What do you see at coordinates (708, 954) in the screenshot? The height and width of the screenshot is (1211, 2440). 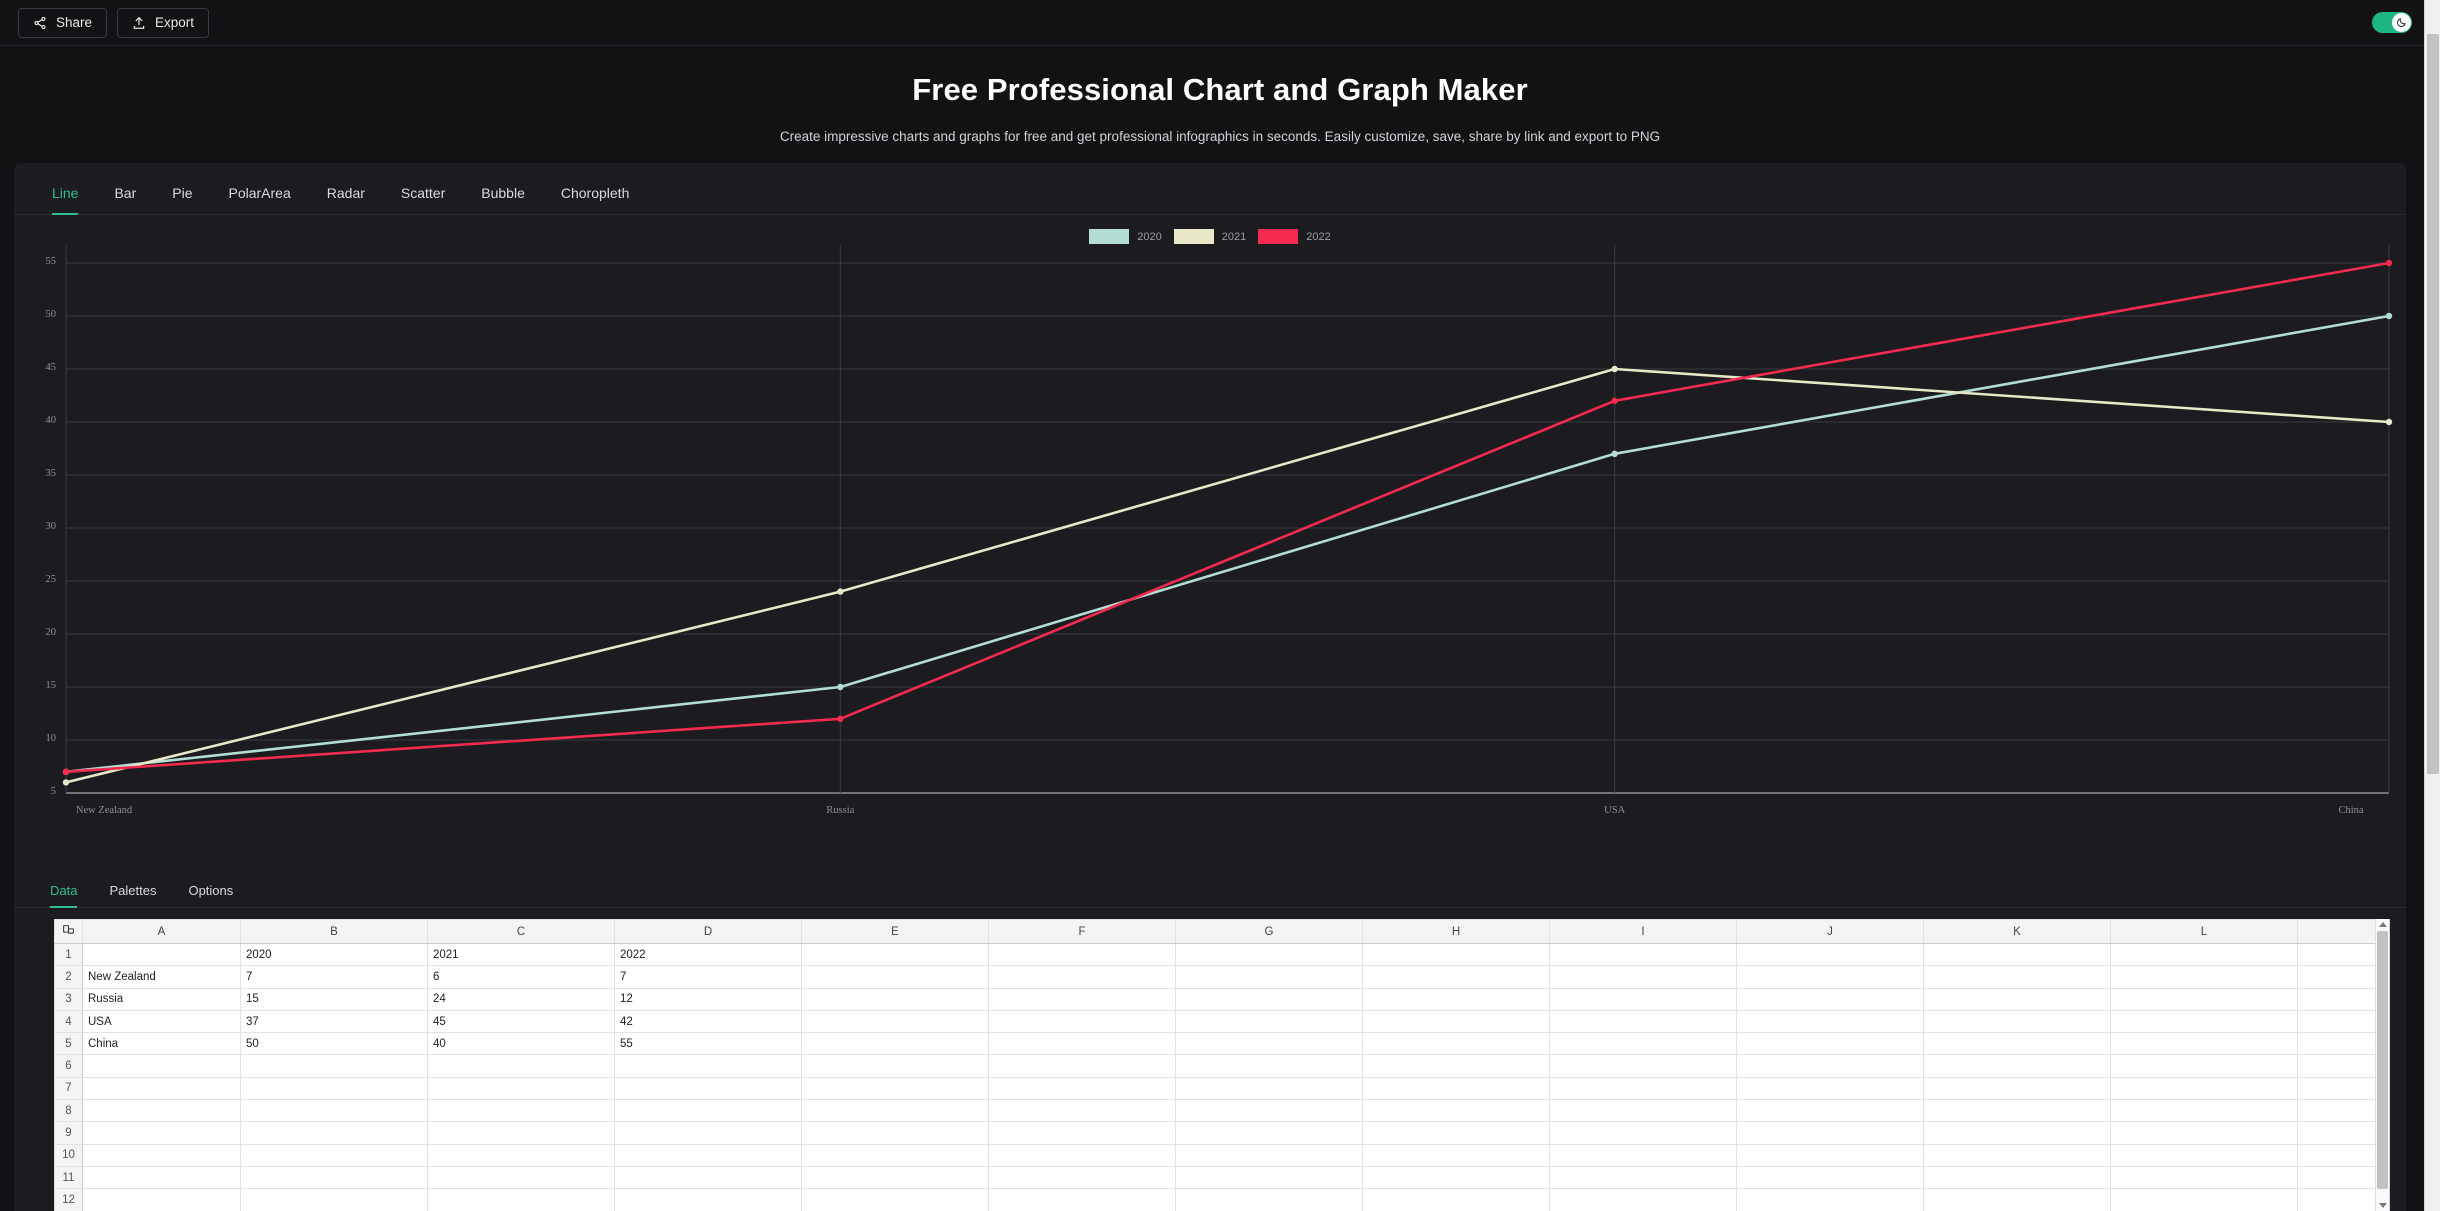 I see `cell-D1: 2022` at bounding box center [708, 954].